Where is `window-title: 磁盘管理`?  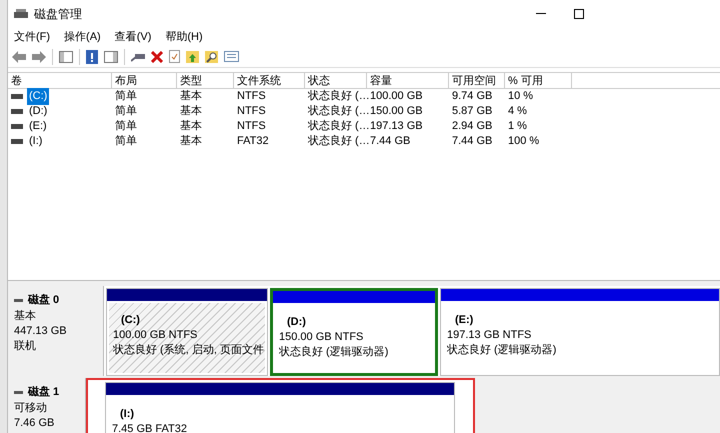 window-title: 磁盘管理 is located at coordinates (58, 14).